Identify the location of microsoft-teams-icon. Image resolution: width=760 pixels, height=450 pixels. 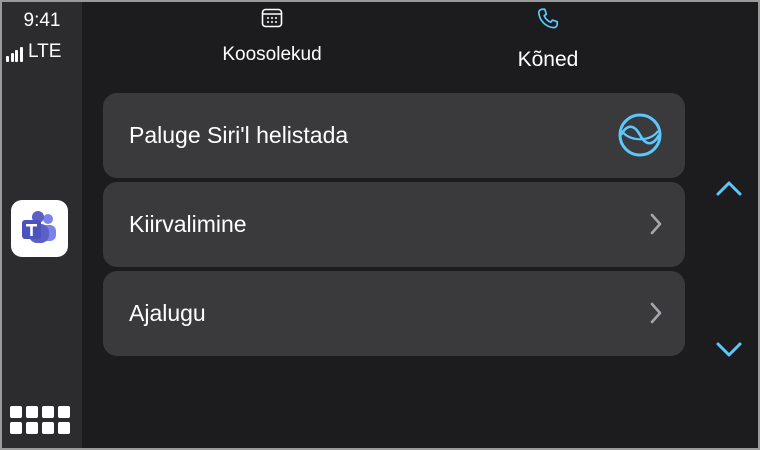
(39, 227).